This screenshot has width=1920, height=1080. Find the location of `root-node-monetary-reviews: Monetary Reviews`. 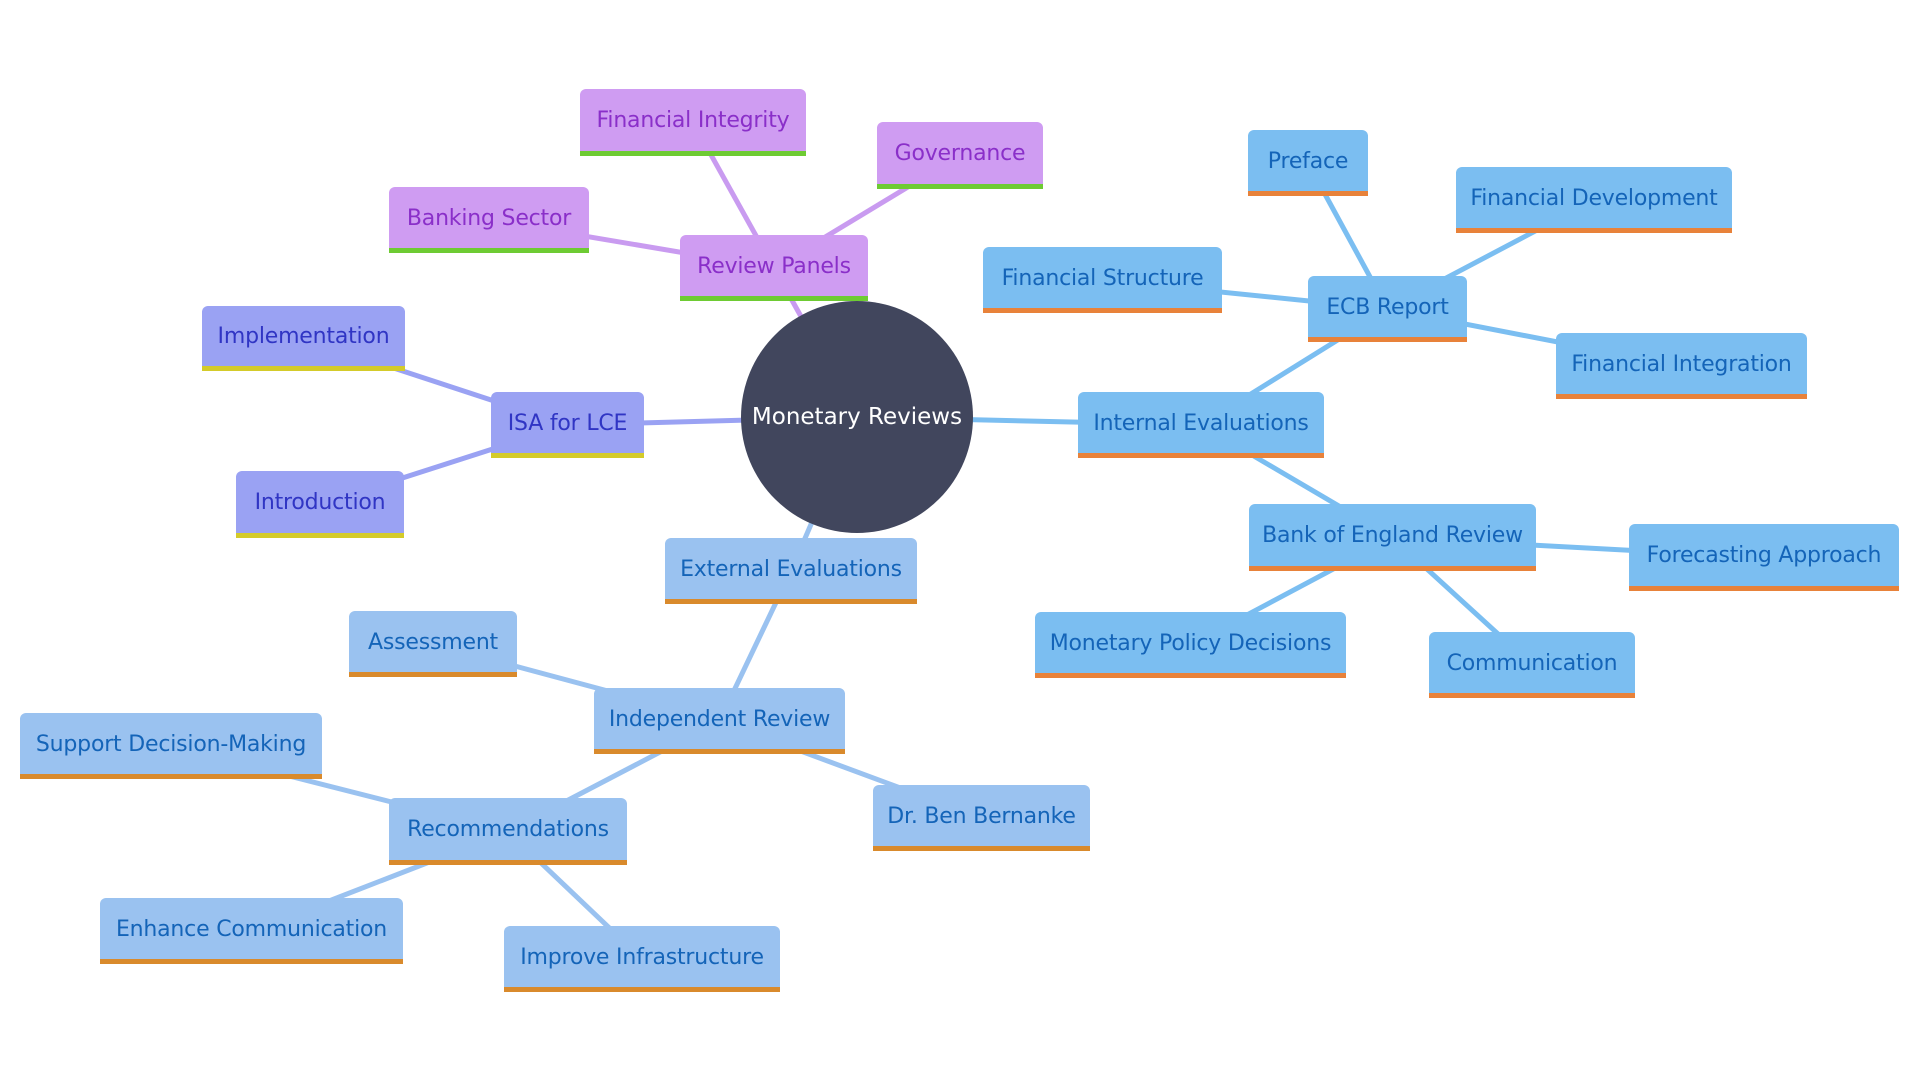

root-node-monetary-reviews: Monetary Reviews is located at coordinates (857, 417).